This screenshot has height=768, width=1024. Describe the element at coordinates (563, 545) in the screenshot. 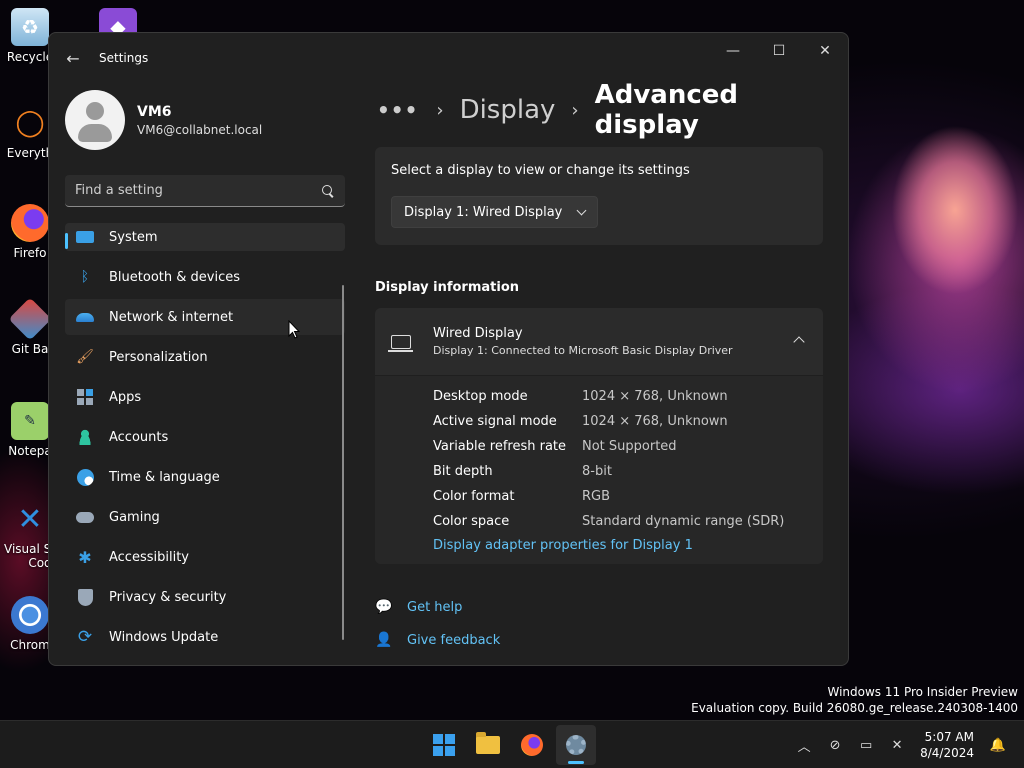

I see `display-adapter-properties-link: Display adapter properties for Display 1` at that location.